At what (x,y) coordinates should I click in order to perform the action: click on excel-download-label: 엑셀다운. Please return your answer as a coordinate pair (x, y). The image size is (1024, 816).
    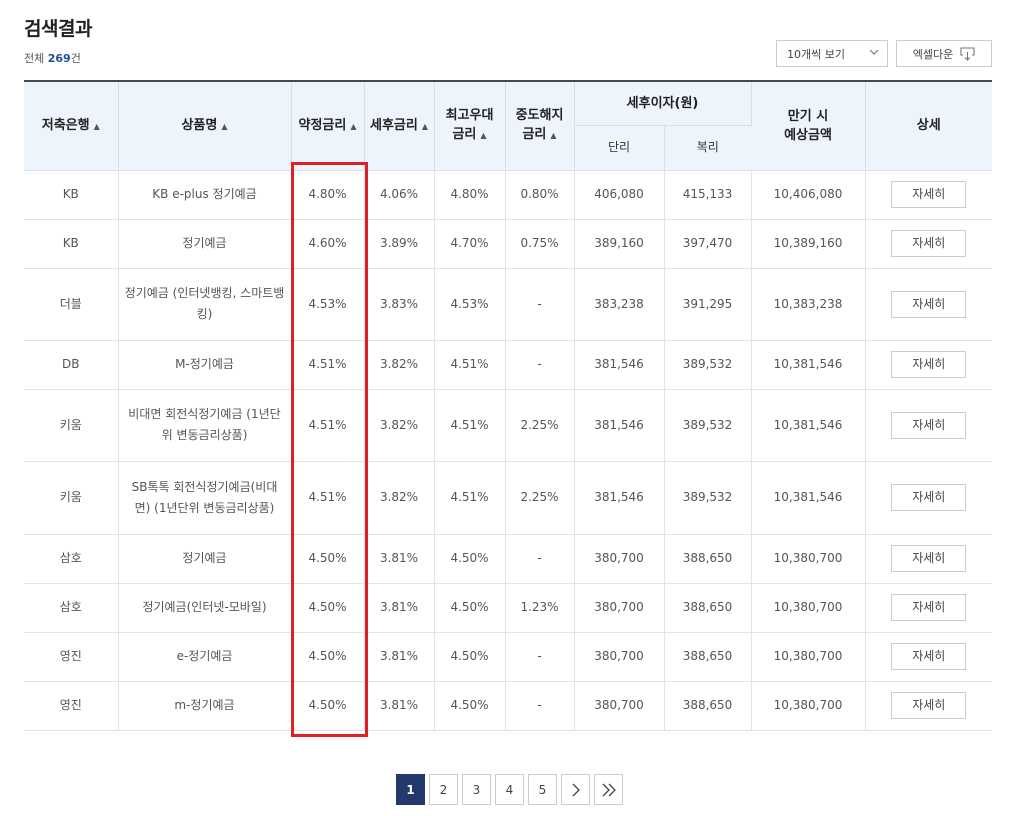
    Looking at the image, I should click on (933, 54).